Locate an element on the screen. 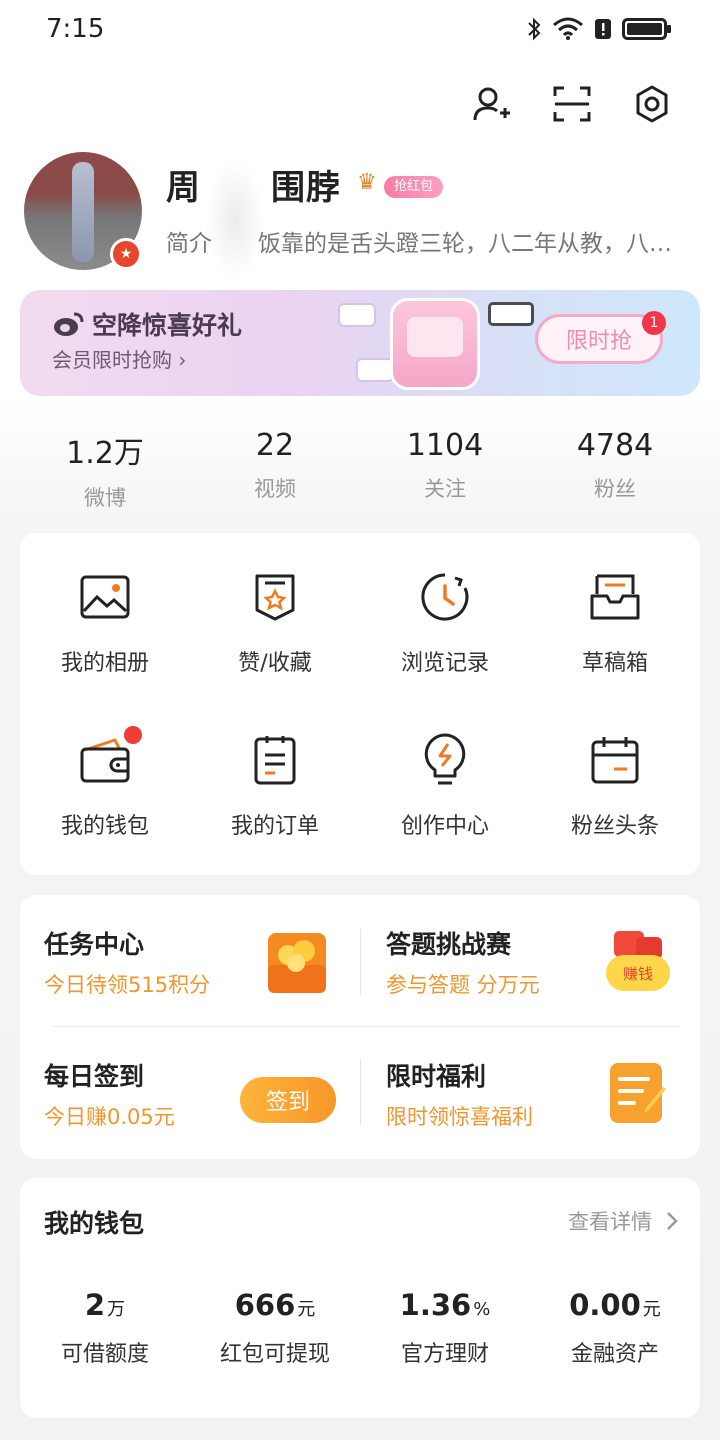 The height and width of the screenshot is (1440, 720). wifi-icon is located at coordinates (568, 28).